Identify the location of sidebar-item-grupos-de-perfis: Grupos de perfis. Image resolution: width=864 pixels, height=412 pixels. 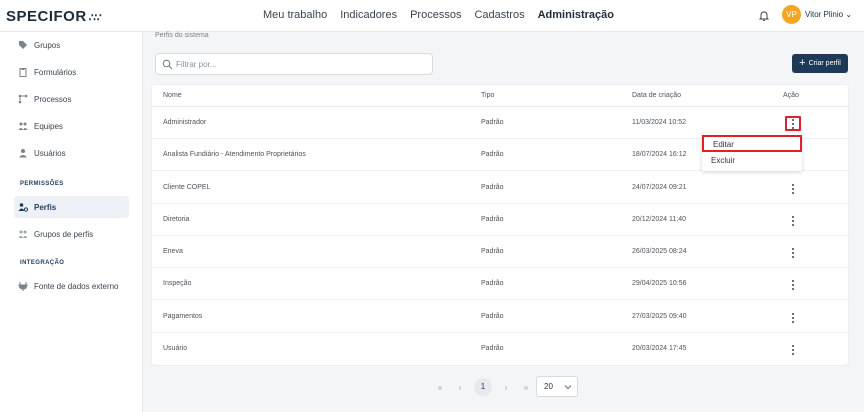
(71, 234).